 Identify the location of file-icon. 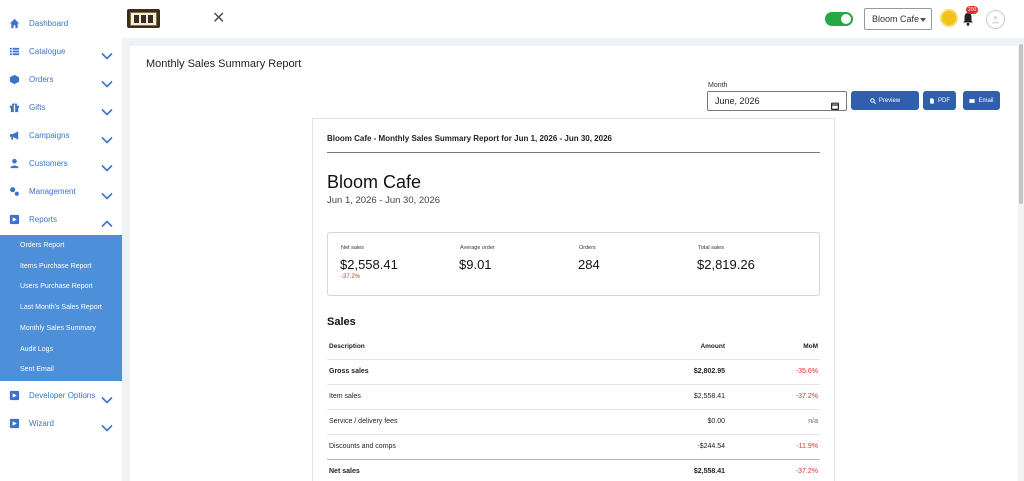
(932, 100).